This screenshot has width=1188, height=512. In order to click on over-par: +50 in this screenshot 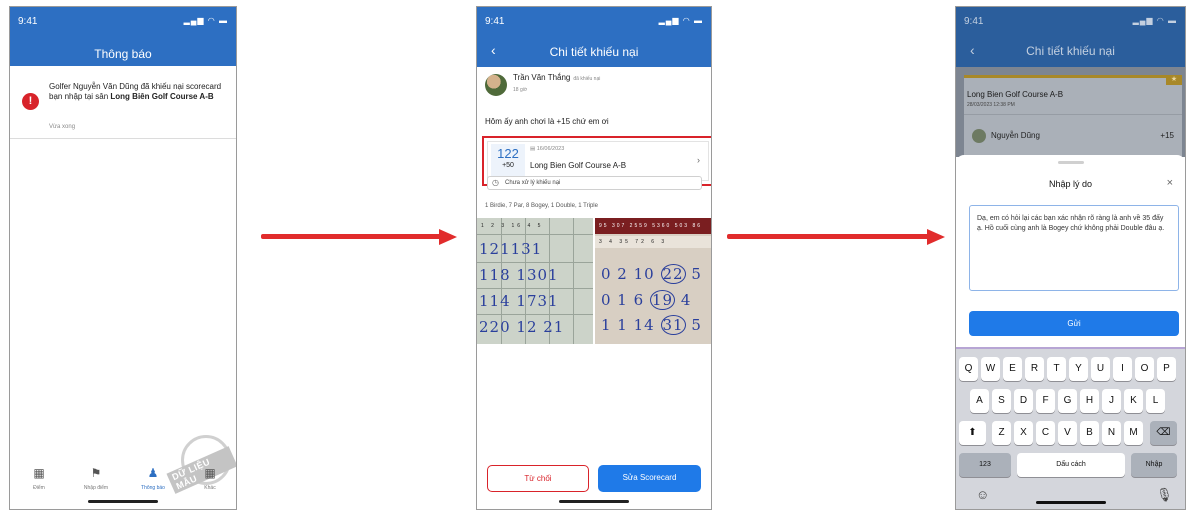, I will do `click(508, 165)`.